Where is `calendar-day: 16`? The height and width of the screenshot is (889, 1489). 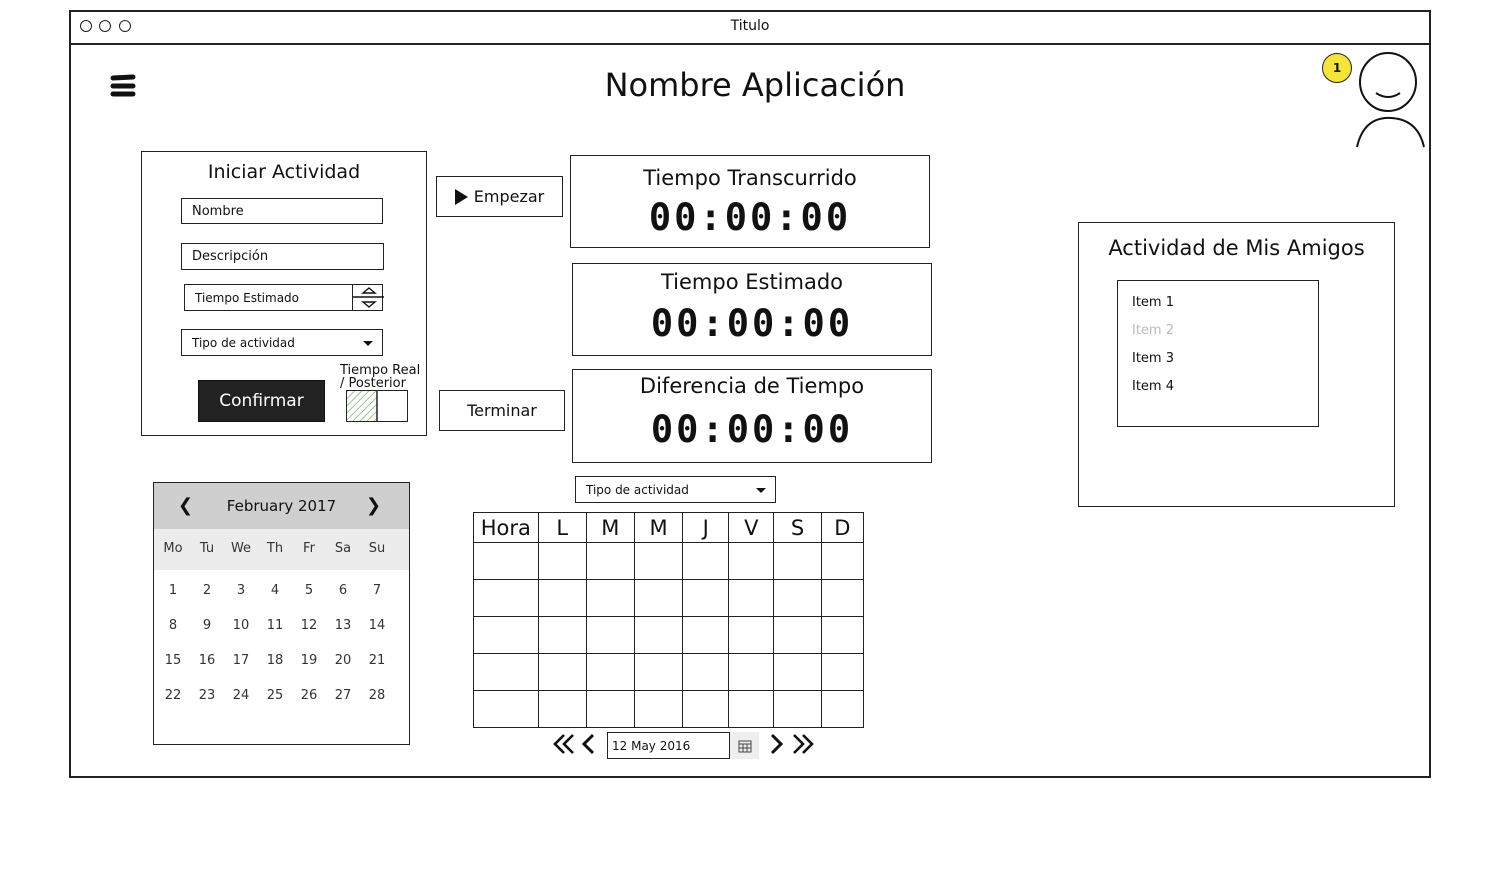 calendar-day: 16 is located at coordinates (207, 660).